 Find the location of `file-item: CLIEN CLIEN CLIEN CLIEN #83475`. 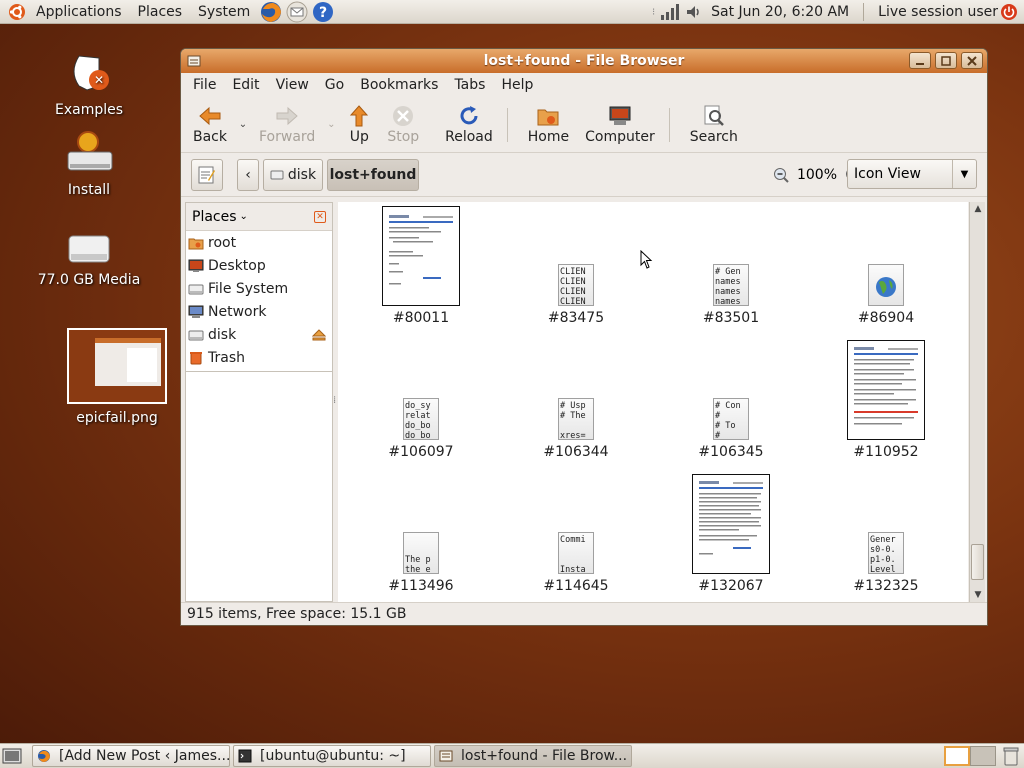

file-item: CLIEN CLIEN CLIEN CLIEN #83475 is located at coordinates (576, 295).